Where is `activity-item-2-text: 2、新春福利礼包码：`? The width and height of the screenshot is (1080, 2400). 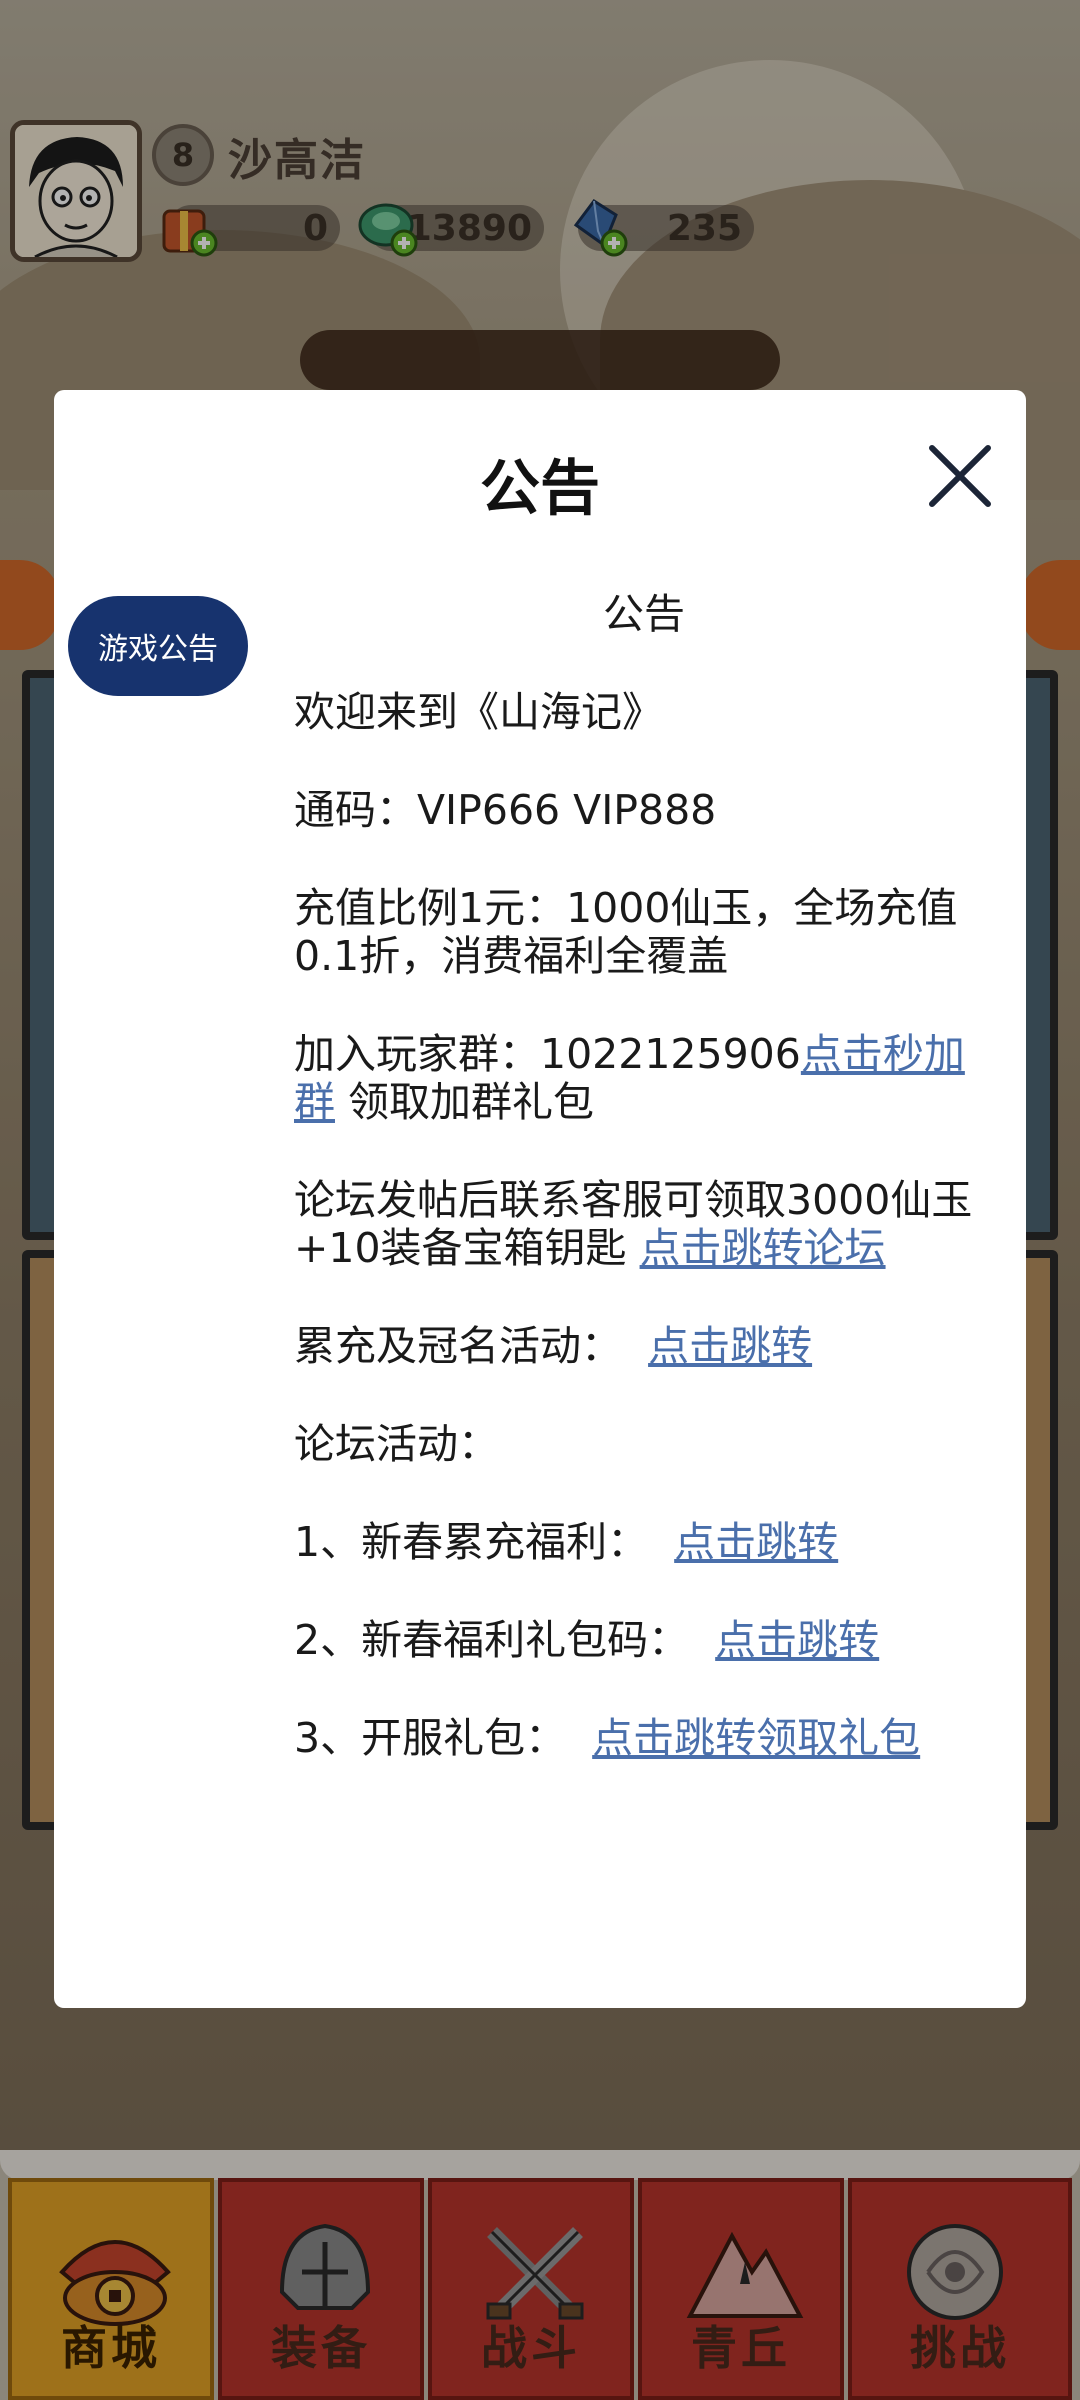 activity-item-2-text: 2、新春福利礼包码： is located at coordinates (492, 1640).